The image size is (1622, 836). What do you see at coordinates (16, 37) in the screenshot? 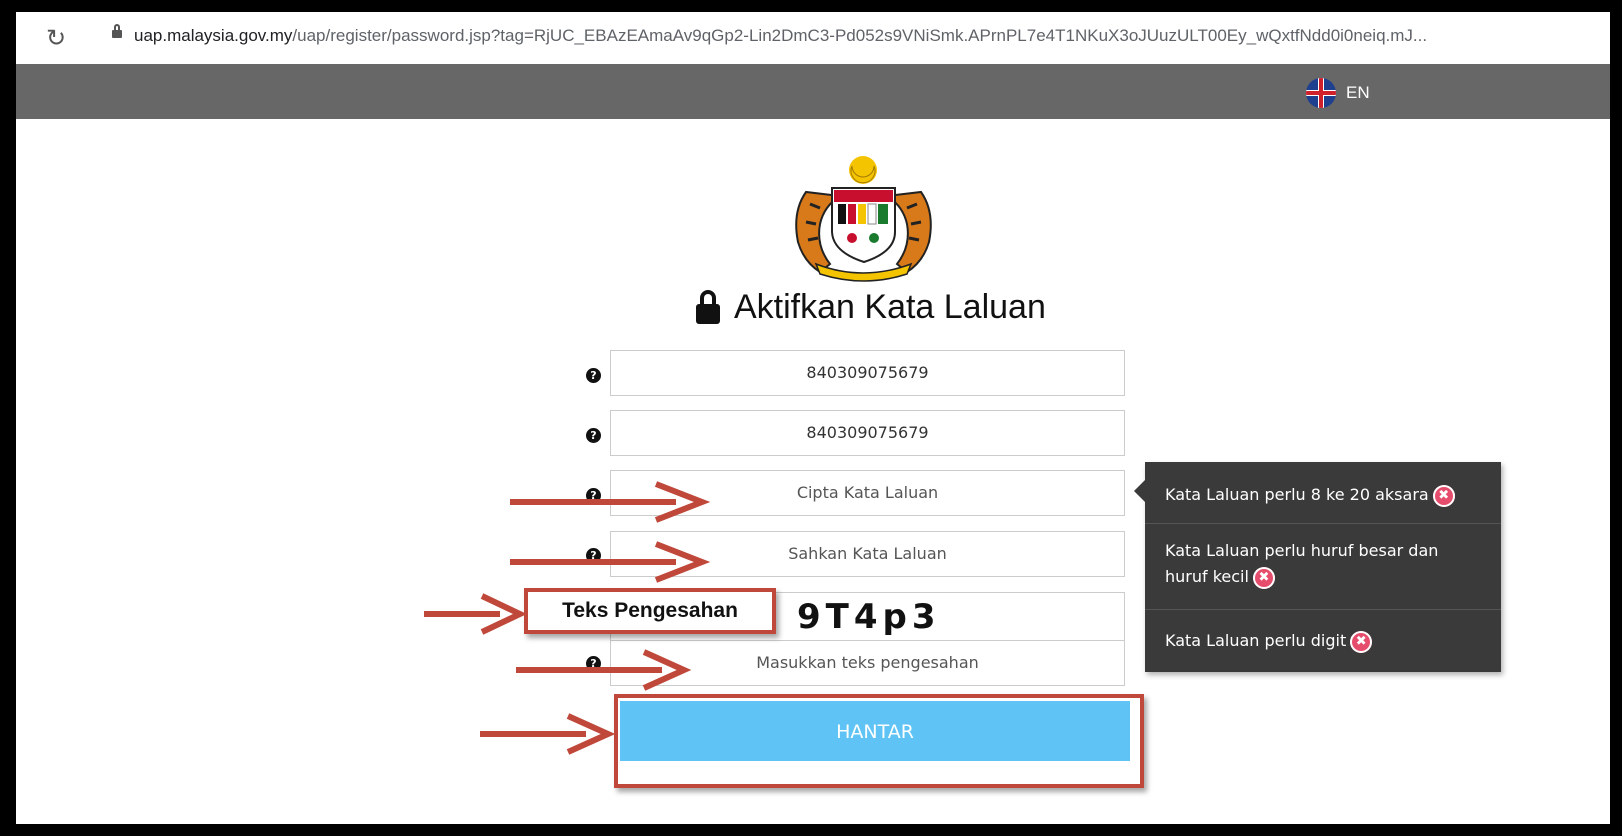
I see `back-icon: ›` at bounding box center [16, 37].